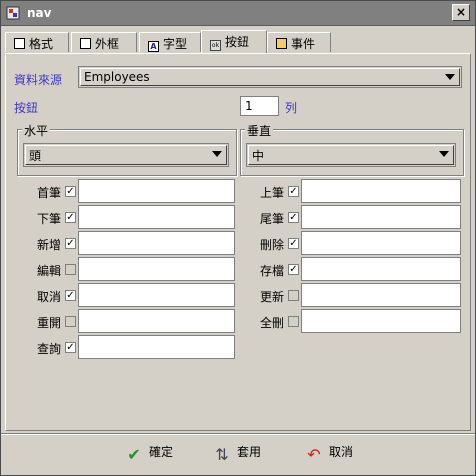  What do you see at coordinates (36, 130) in the screenshot?
I see `horizontal-group-title: 水平` at bounding box center [36, 130].